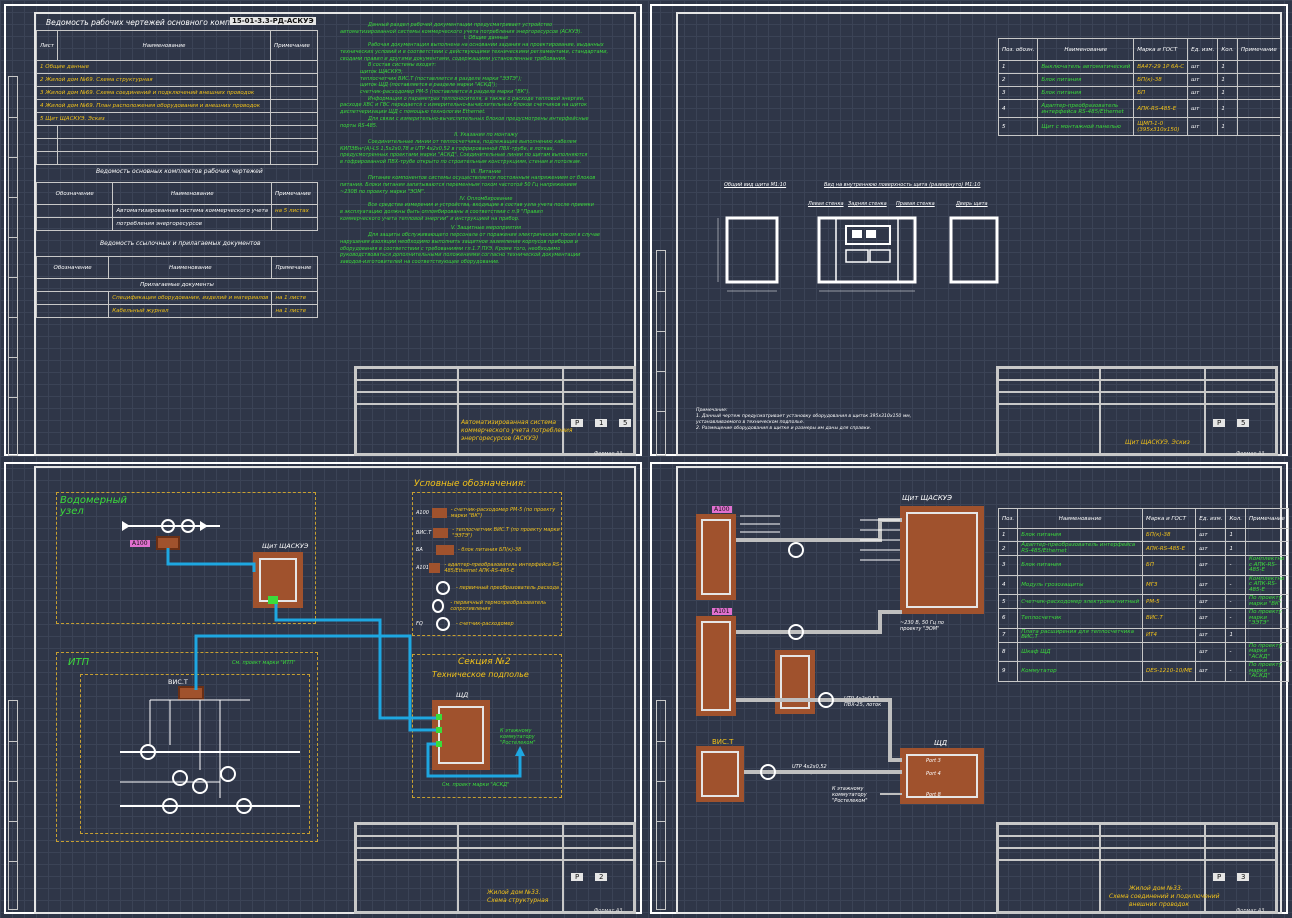 The image size is (1292, 918). Describe the element at coordinates (470, 484) in the screenshot. I see `legend-title: Условные обозначения:` at that location.